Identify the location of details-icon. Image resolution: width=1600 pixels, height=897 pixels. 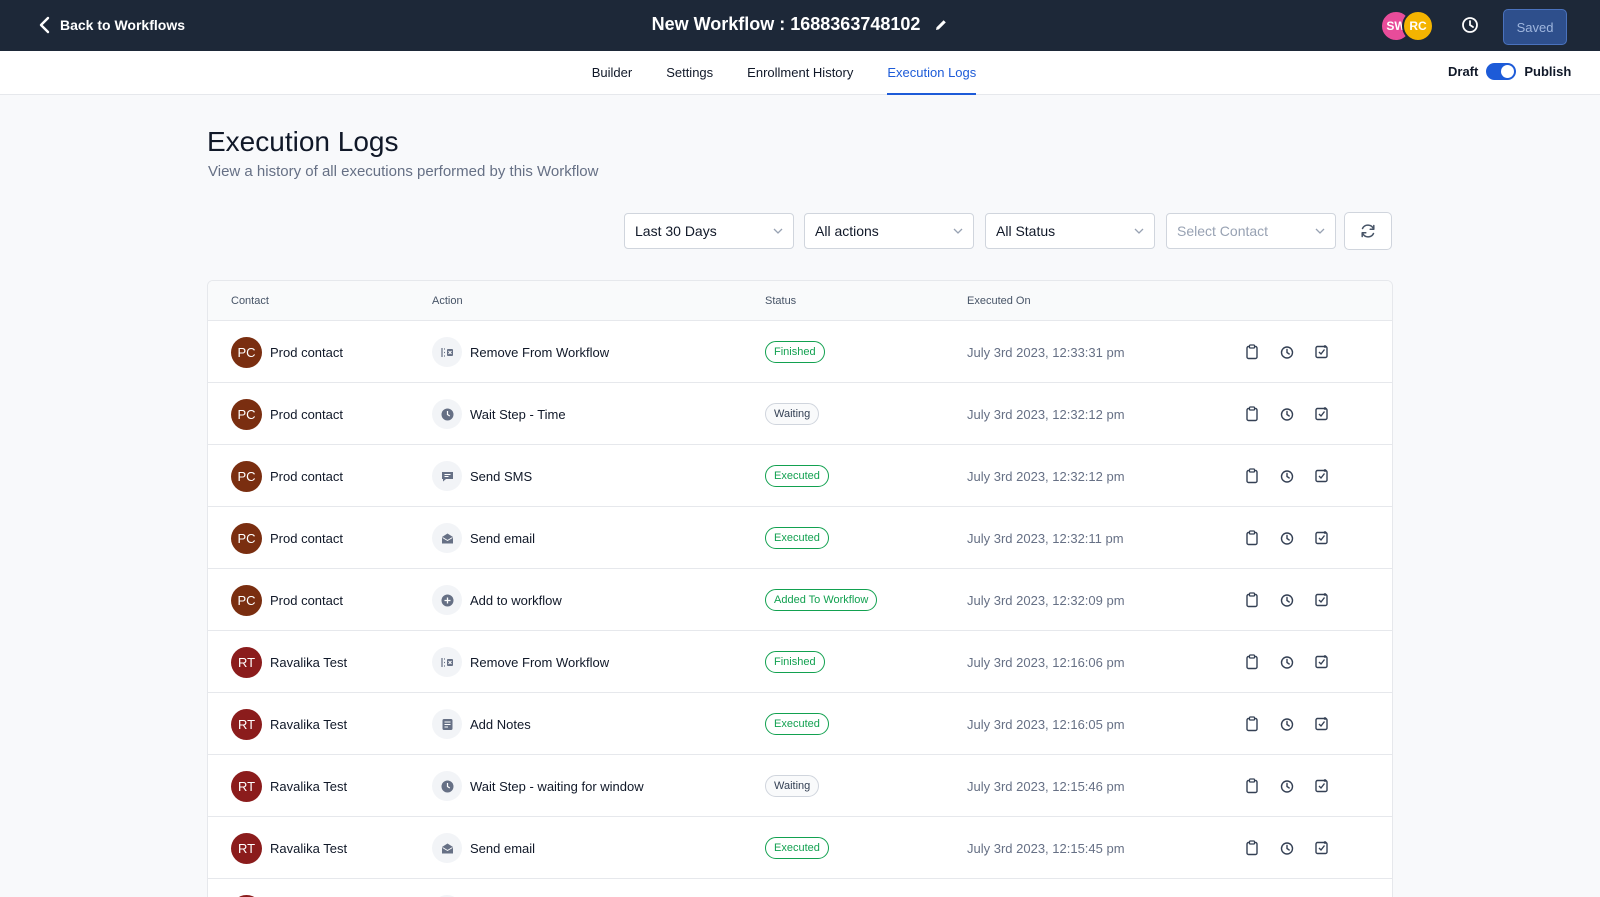
(1321, 662).